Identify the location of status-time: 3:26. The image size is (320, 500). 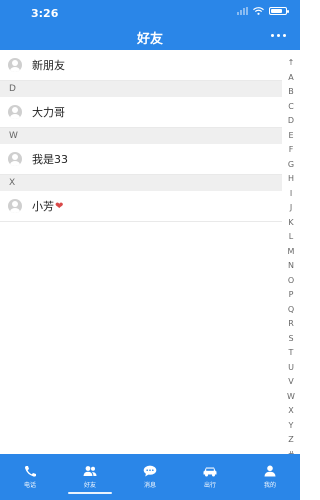
(45, 13).